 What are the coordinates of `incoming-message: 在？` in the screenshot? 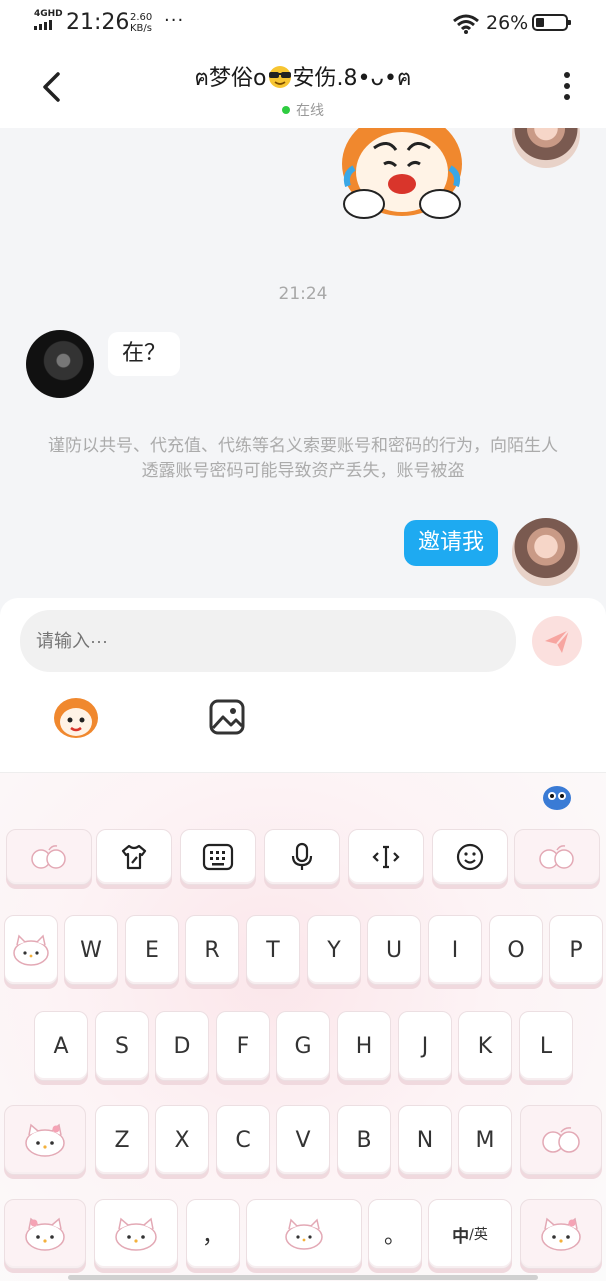 It's located at (144, 354).